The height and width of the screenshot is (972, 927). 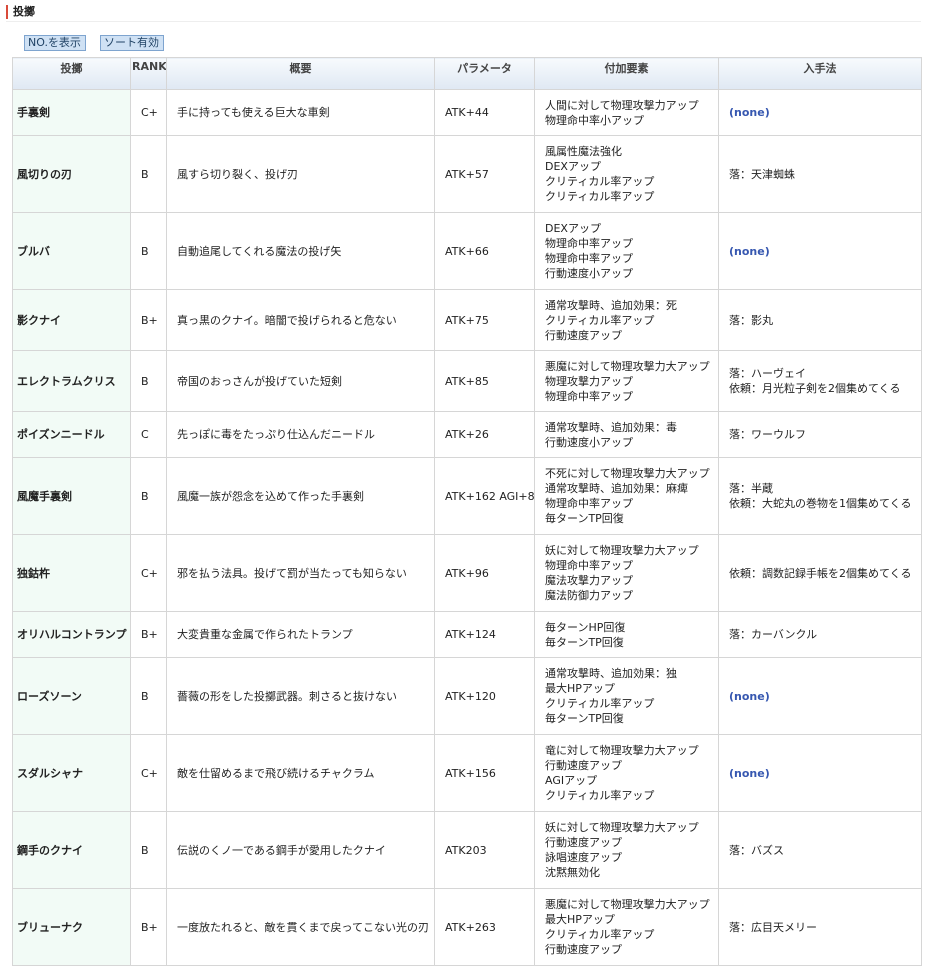 I want to click on bonus-cell: 人間に対して物理攻撃力アップ 物理命中率小アップ, so click(x=626, y=112).